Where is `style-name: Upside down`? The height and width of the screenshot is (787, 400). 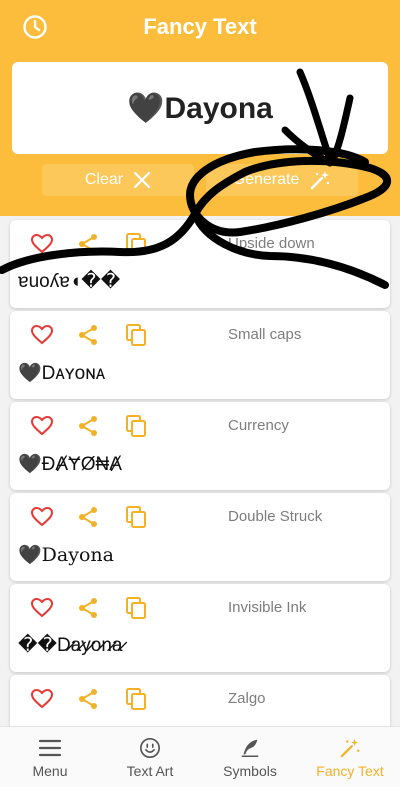 style-name: Upside down is located at coordinates (271, 243).